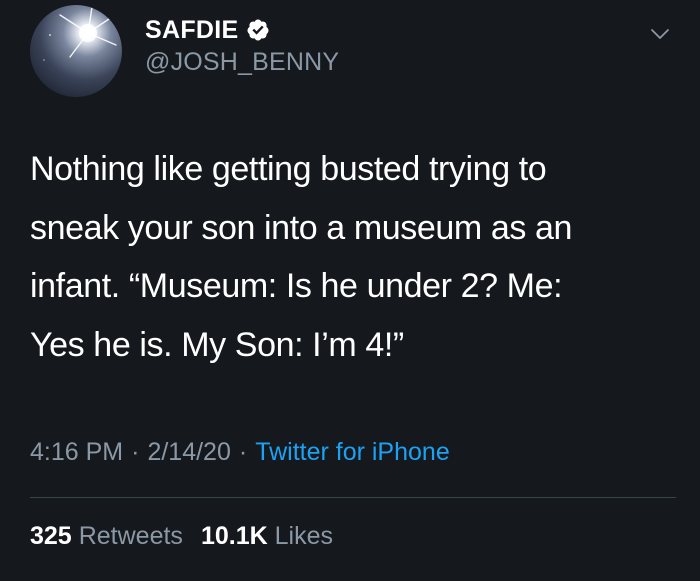 This screenshot has height=581, width=700. I want to click on tweet-text-line: Yes he is. My Son: I’m 4!”, so click(217, 344).